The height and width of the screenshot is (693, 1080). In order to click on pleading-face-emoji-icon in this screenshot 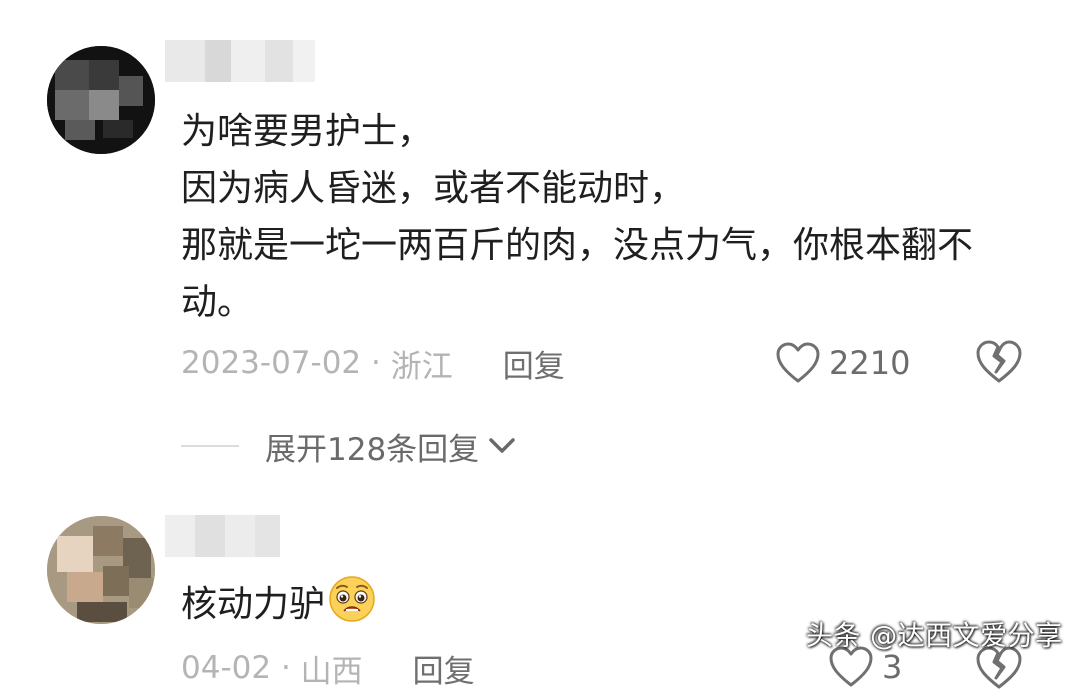, I will do `click(352, 599)`.